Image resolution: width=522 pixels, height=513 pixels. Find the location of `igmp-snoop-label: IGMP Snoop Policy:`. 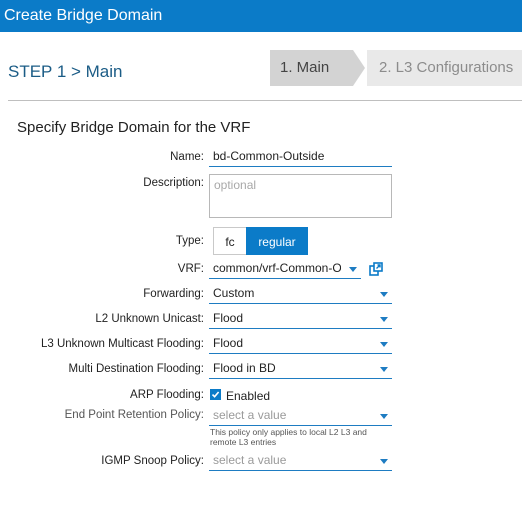

igmp-snoop-label: IGMP Snoop Policy: is located at coordinates (152, 461).